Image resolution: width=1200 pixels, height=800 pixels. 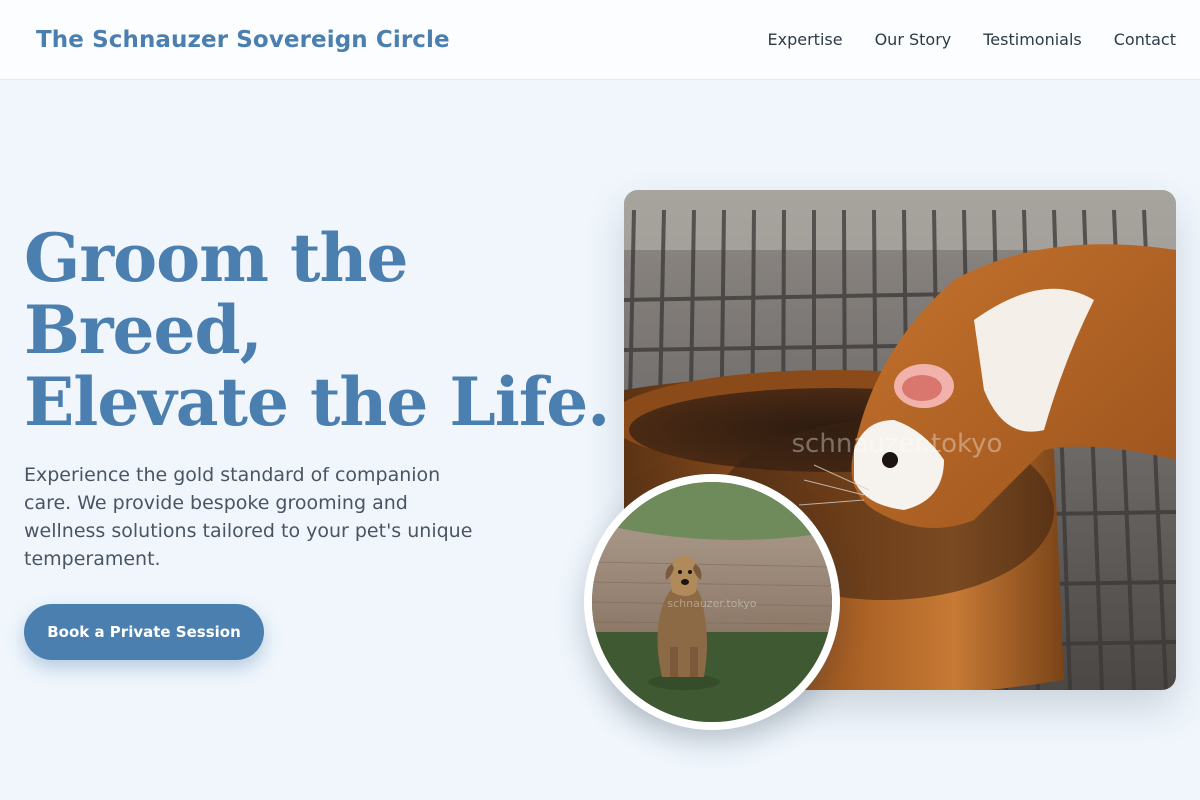 What do you see at coordinates (805, 39) in the screenshot?
I see `nav-link-expertise: Expertise` at bounding box center [805, 39].